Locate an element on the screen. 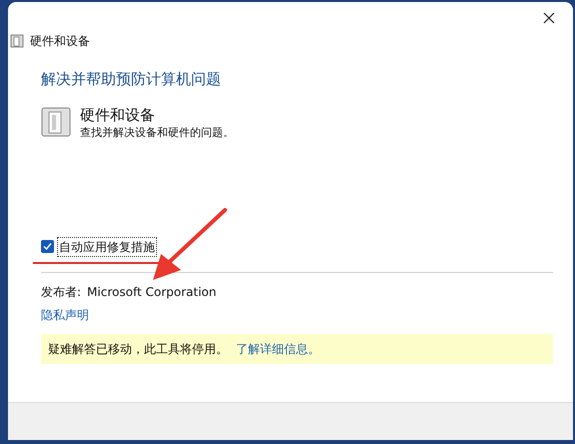 Image resolution: width=575 pixels, height=444 pixels. troubleshooter-title: 硬件和设备 is located at coordinates (118, 114).